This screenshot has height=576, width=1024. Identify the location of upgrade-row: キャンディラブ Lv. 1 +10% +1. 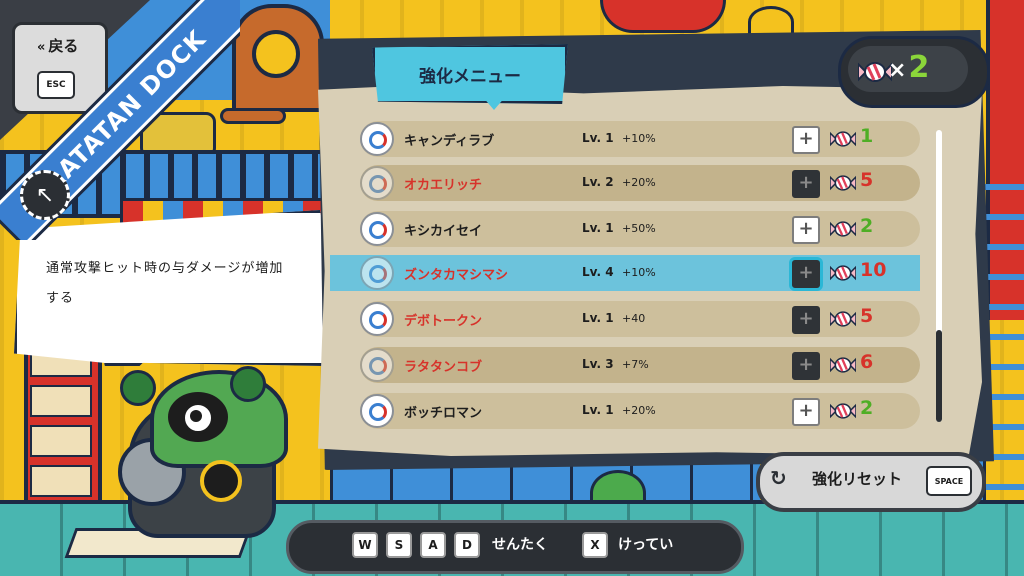
(640, 139).